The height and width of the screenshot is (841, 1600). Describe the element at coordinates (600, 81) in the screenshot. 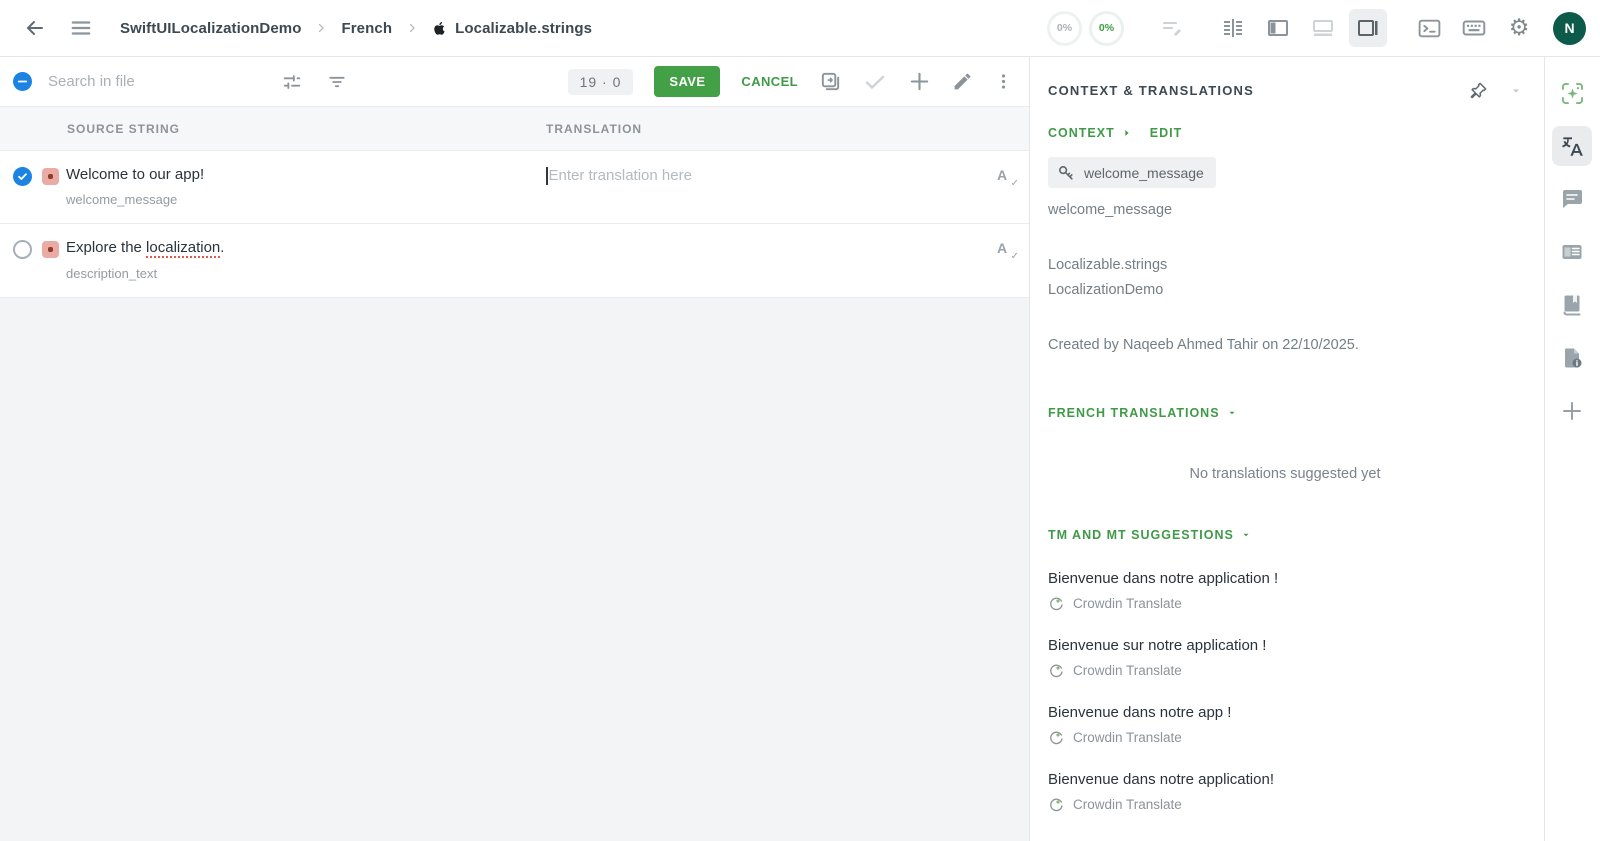

I see `string-counter-badge: 19 · 0` at that location.